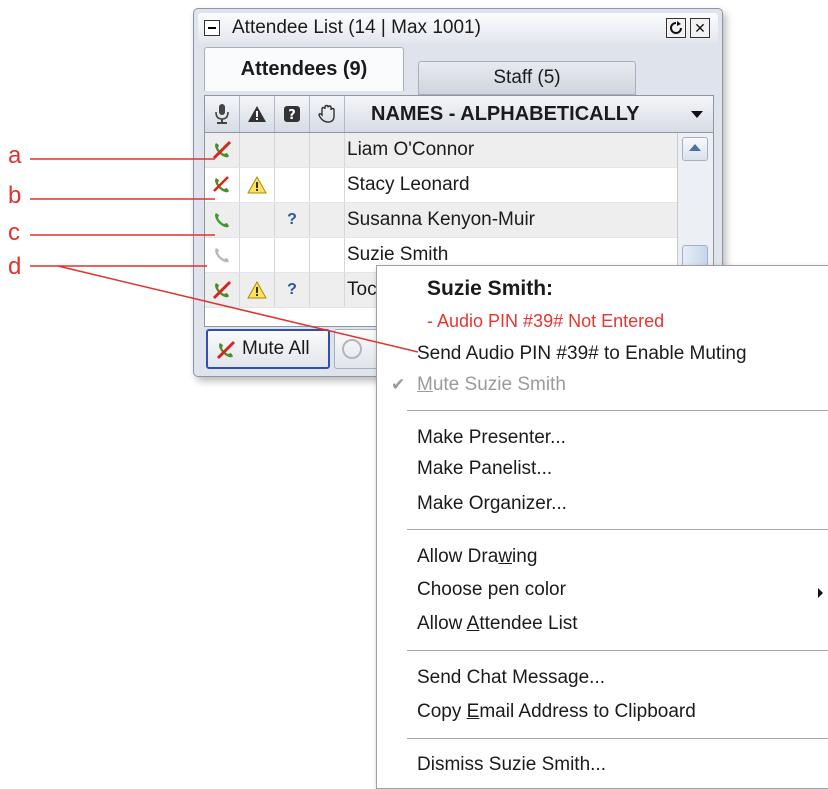 Image resolution: width=828 pixels, height=789 pixels. I want to click on label-rest: ute Suzie Smith, so click(499, 384).